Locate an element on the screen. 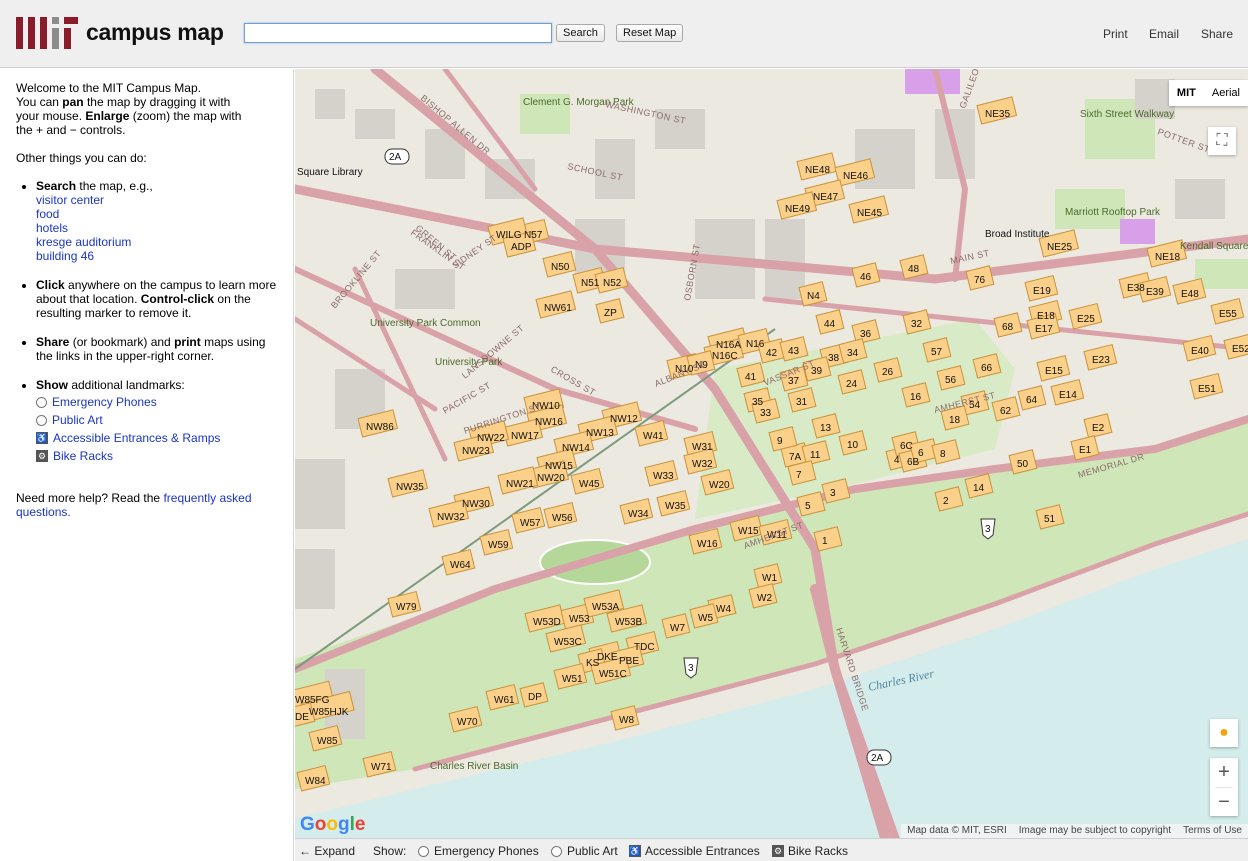 The height and width of the screenshot is (861, 1248). building-label: NW32 is located at coordinates (451, 517).